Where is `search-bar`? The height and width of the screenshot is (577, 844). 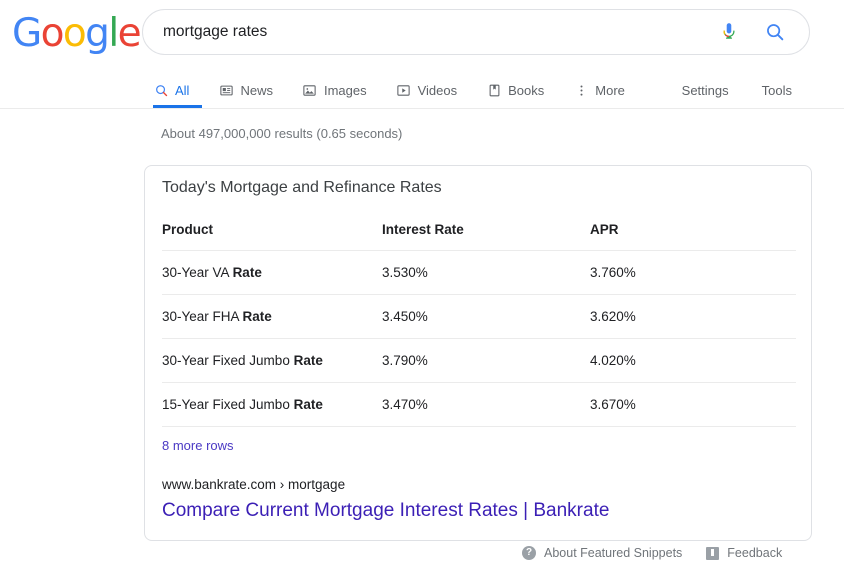
search-bar is located at coordinates (476, 32).